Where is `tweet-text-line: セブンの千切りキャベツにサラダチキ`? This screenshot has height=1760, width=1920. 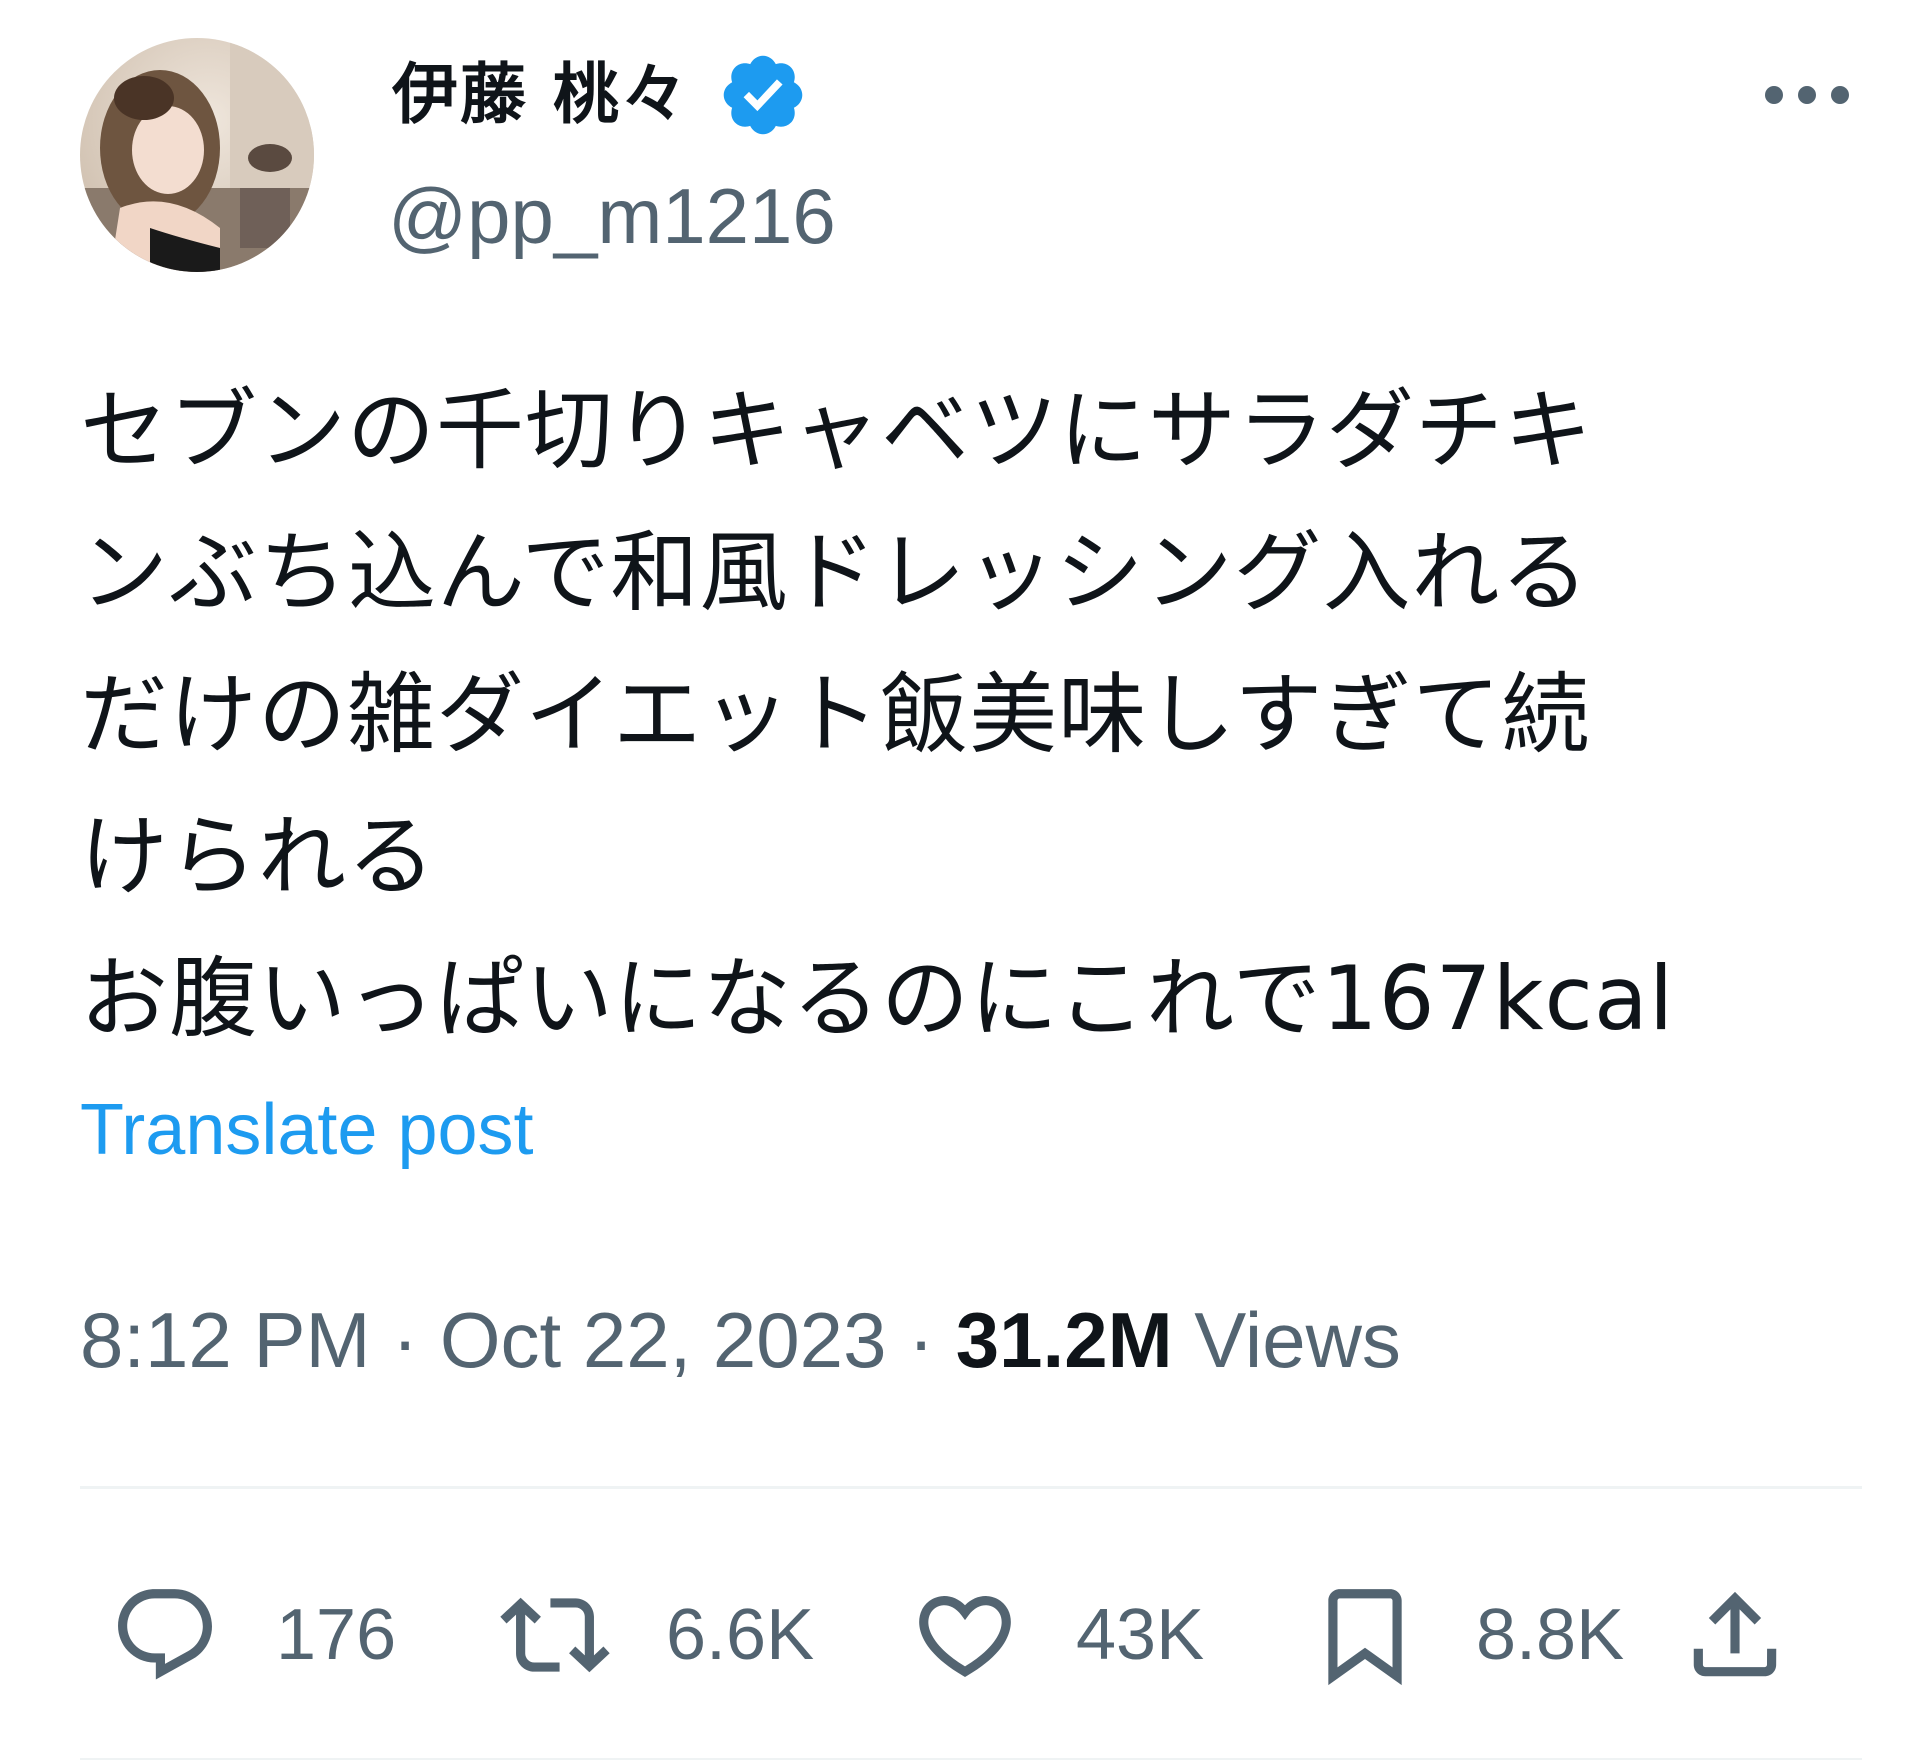 tweet-text-line: セブンの千切りキャベツにサラダチキ is located at coordinates (837, 430).